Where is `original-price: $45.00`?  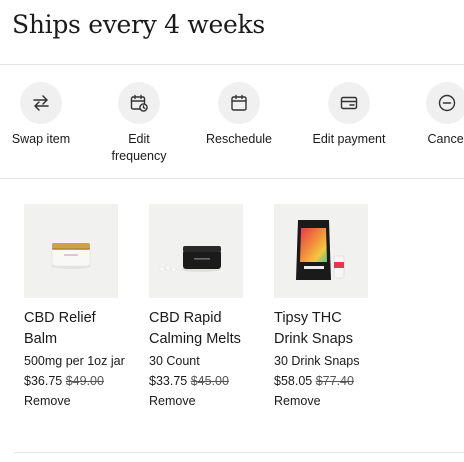 original-price: $45.00 is located at coordinates (209, 381).